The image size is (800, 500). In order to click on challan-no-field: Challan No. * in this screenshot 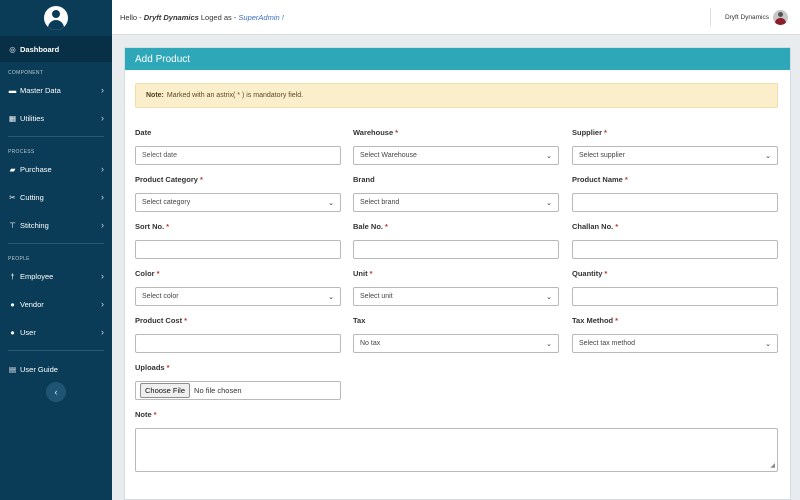, I will do `click(675, 240)`.